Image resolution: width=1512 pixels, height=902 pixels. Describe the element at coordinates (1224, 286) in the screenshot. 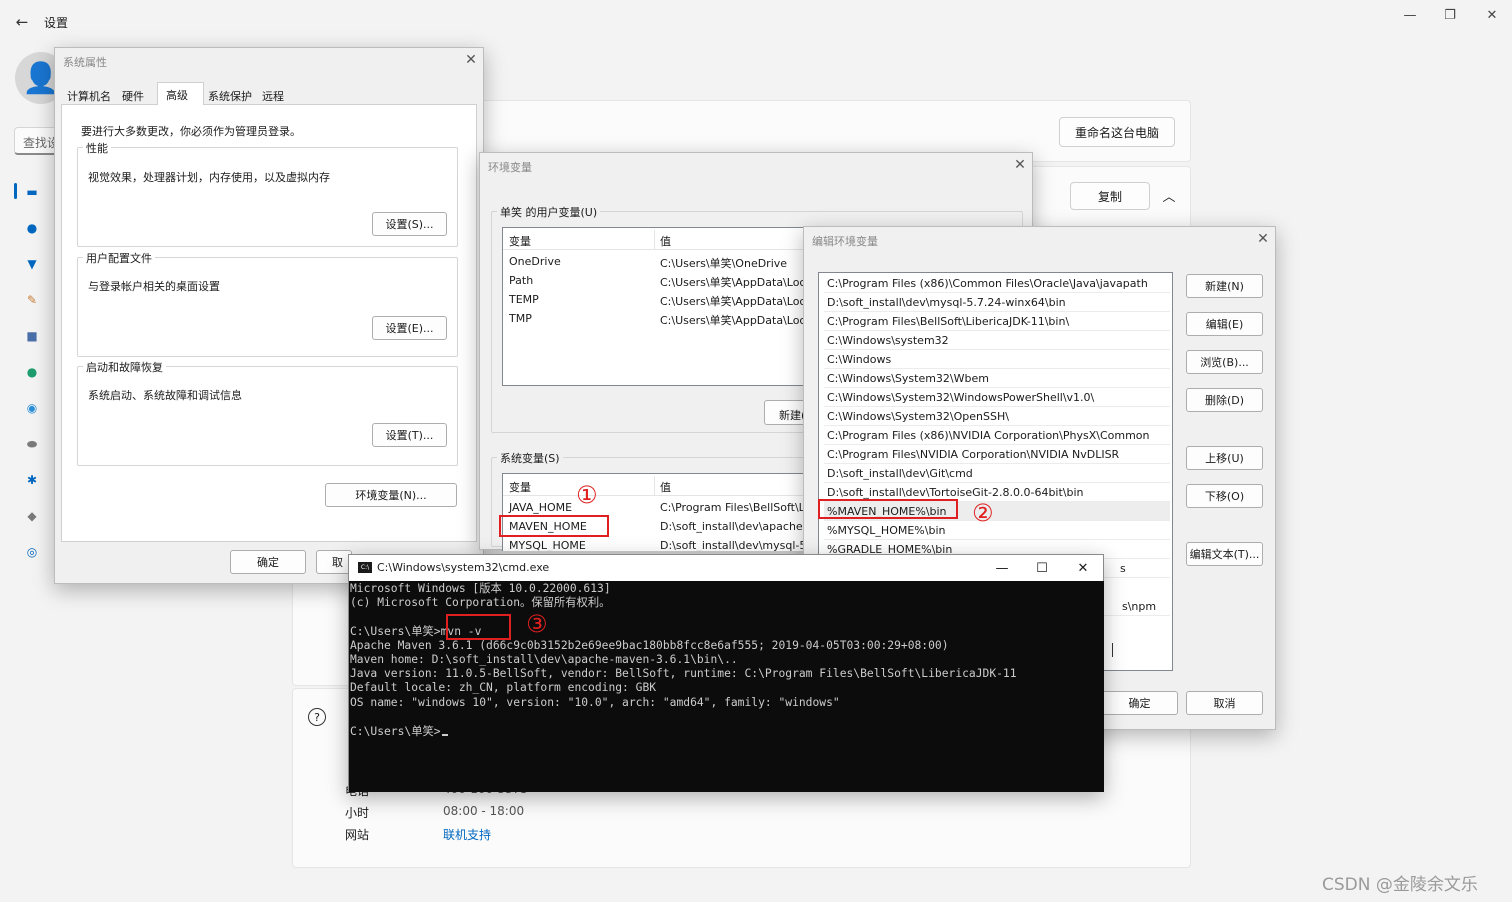

I see `new-path-button: 新建(N)` at that location.